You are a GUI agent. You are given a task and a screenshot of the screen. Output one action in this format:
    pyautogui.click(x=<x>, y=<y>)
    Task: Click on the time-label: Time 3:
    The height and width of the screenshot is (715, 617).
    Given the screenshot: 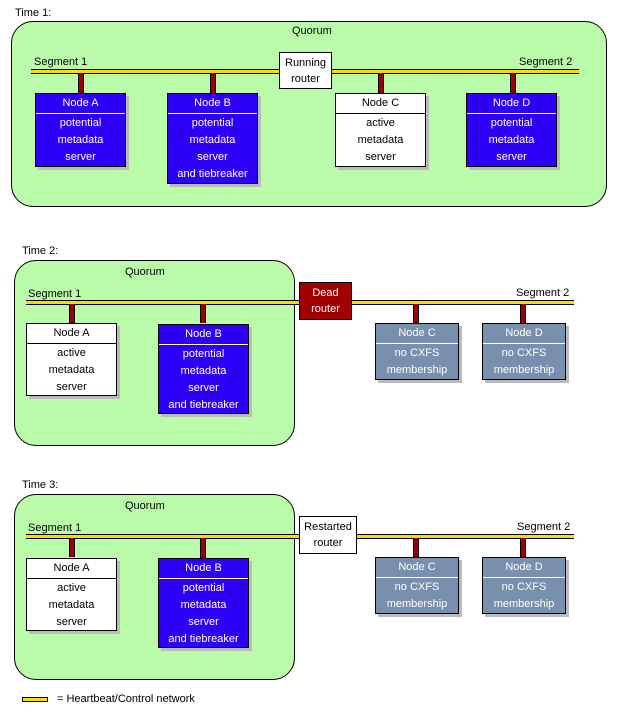 What is the action you would take?
    pyautogui.click(x=40, y=485)
    